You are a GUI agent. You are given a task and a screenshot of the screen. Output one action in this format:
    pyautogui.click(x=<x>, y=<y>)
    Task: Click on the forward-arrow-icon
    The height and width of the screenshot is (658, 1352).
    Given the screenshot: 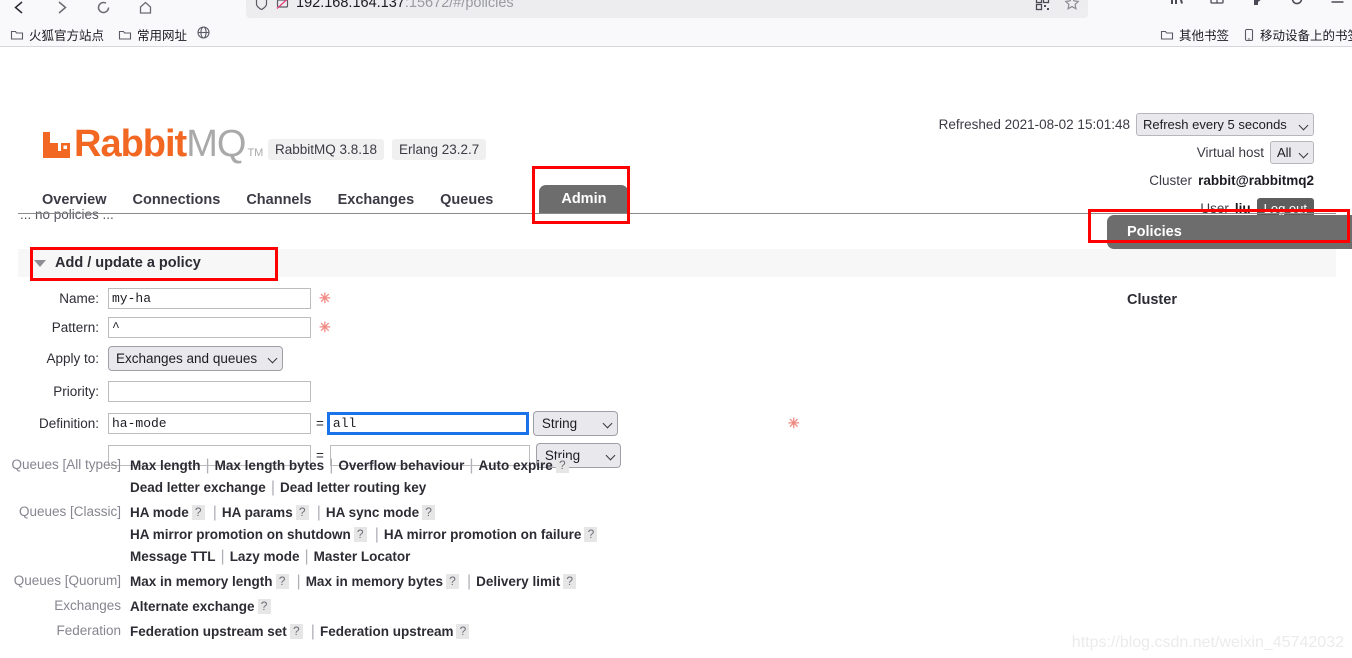 What is the action you would take?
    pyautogui.click(x=61, y=9)
    